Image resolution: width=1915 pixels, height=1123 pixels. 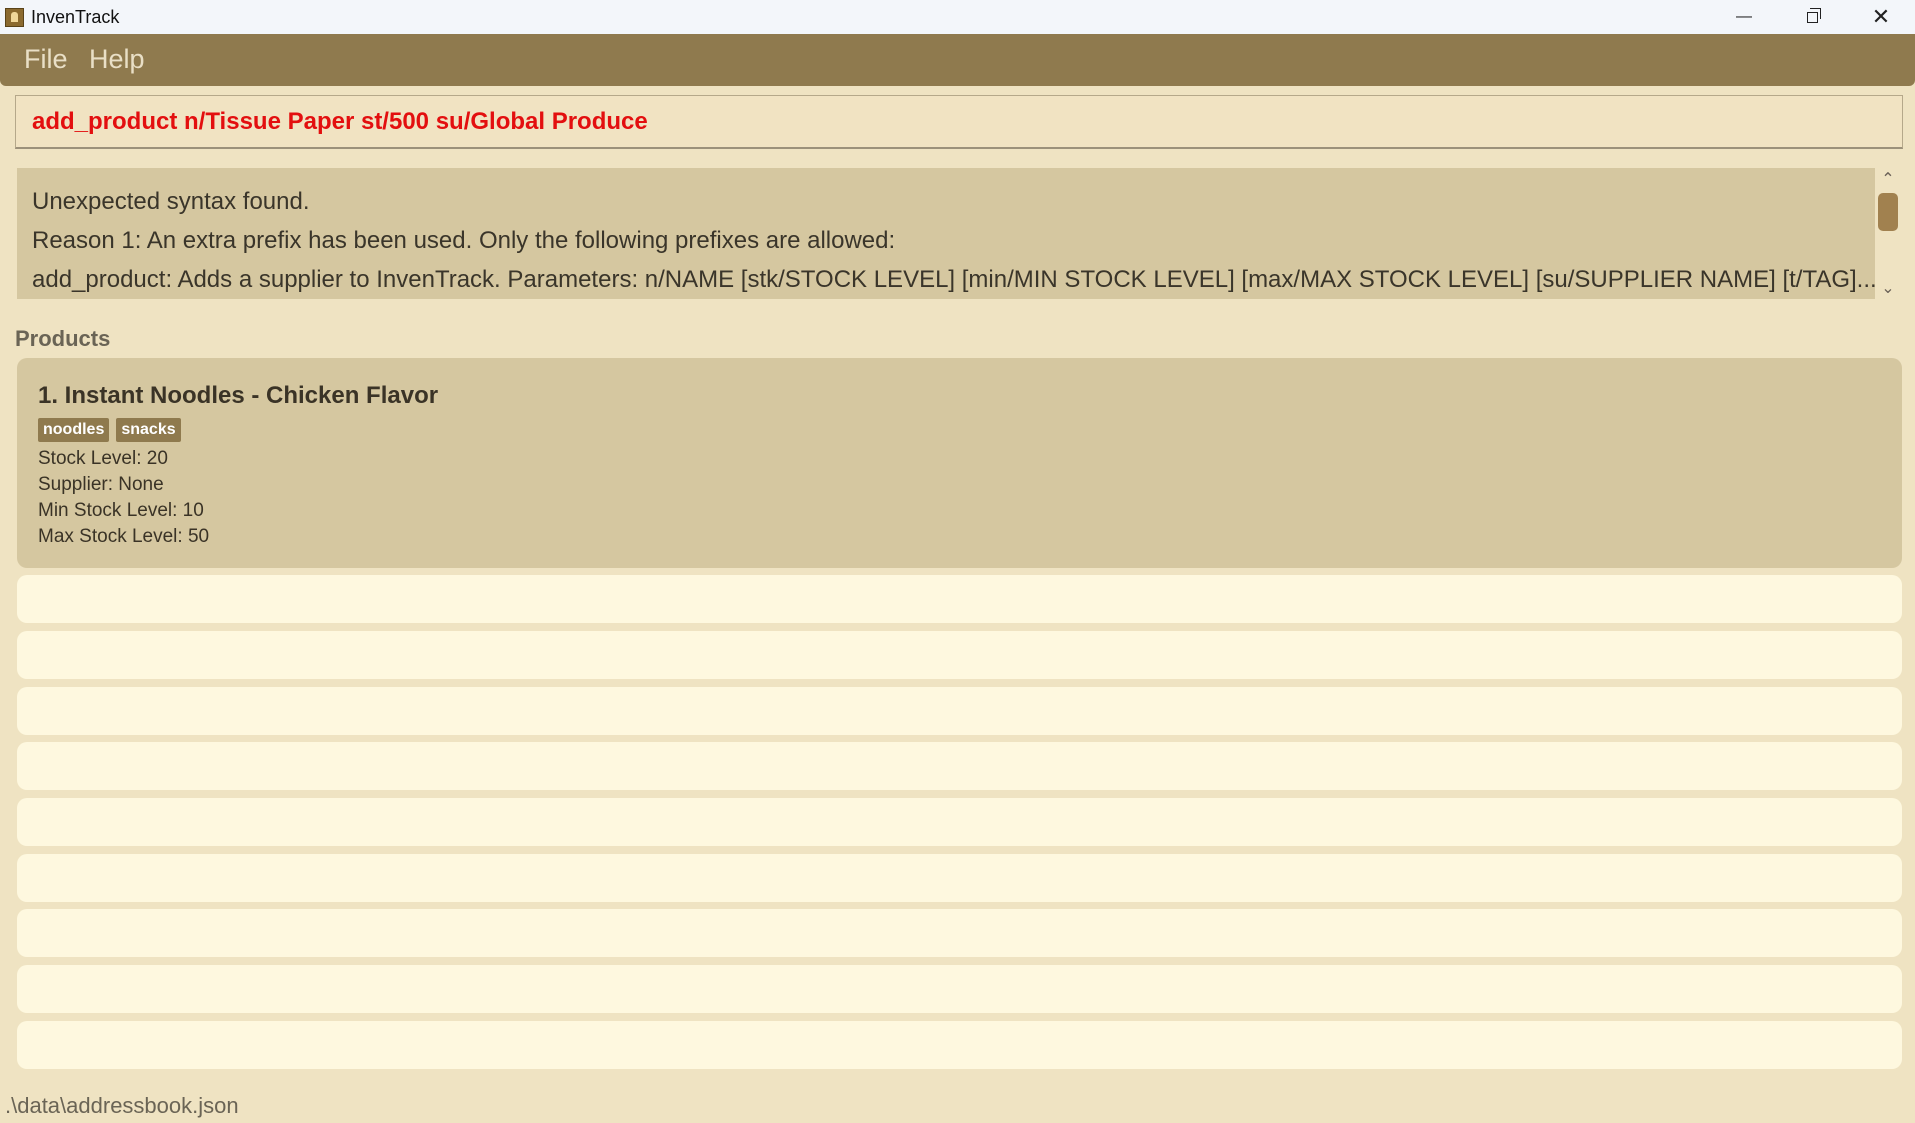 I want to click on minimize-icon: —, so click(x=1744, y=16).